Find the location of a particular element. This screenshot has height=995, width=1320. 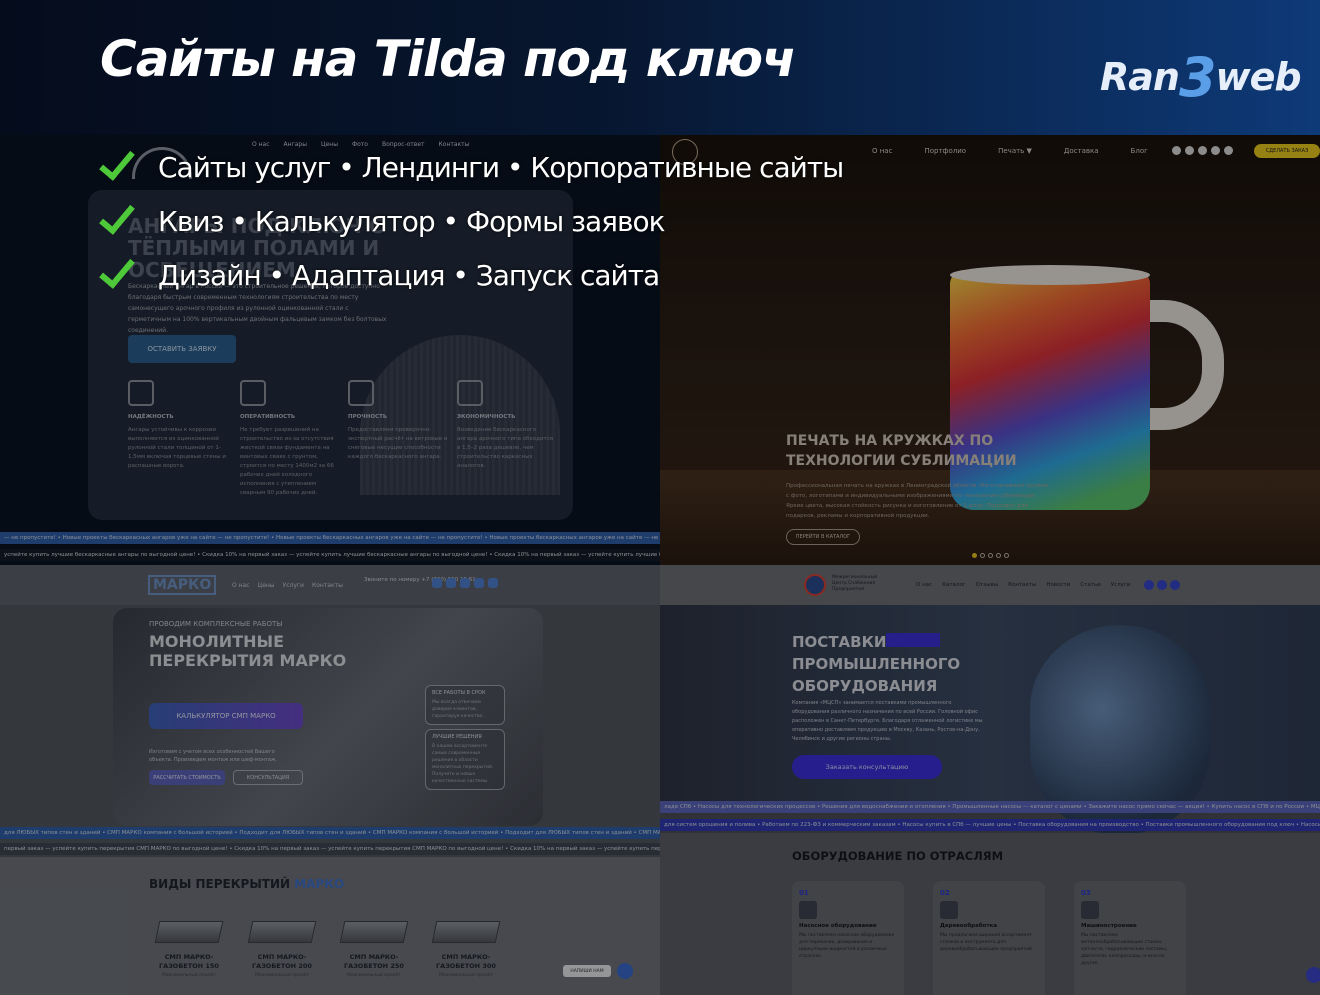

order-button: СДЕЛАТЬ ЗАКАЗ is located at coordinates (1287, 151).